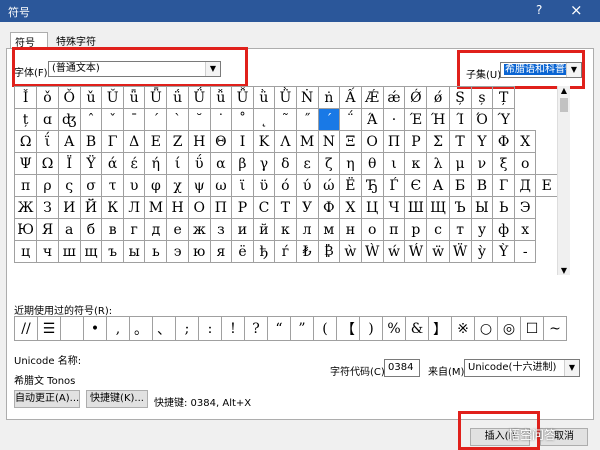 The width and height of the screenshot is (600, 450). I want to click on symbol-cell: ˆ, so click(91, 119).